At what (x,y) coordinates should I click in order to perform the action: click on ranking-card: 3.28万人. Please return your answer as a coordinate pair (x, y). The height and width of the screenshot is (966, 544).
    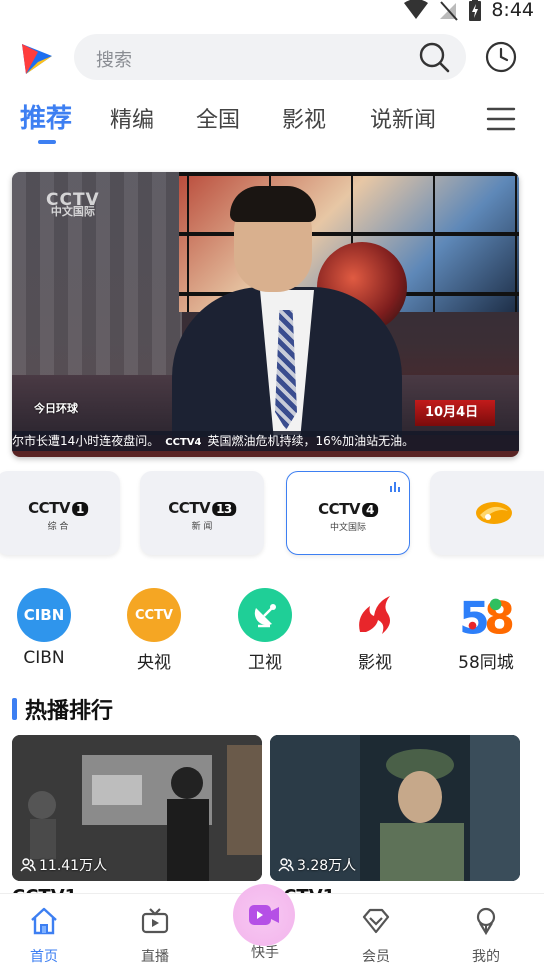
    Looking at the image, I should click on (395, 808).